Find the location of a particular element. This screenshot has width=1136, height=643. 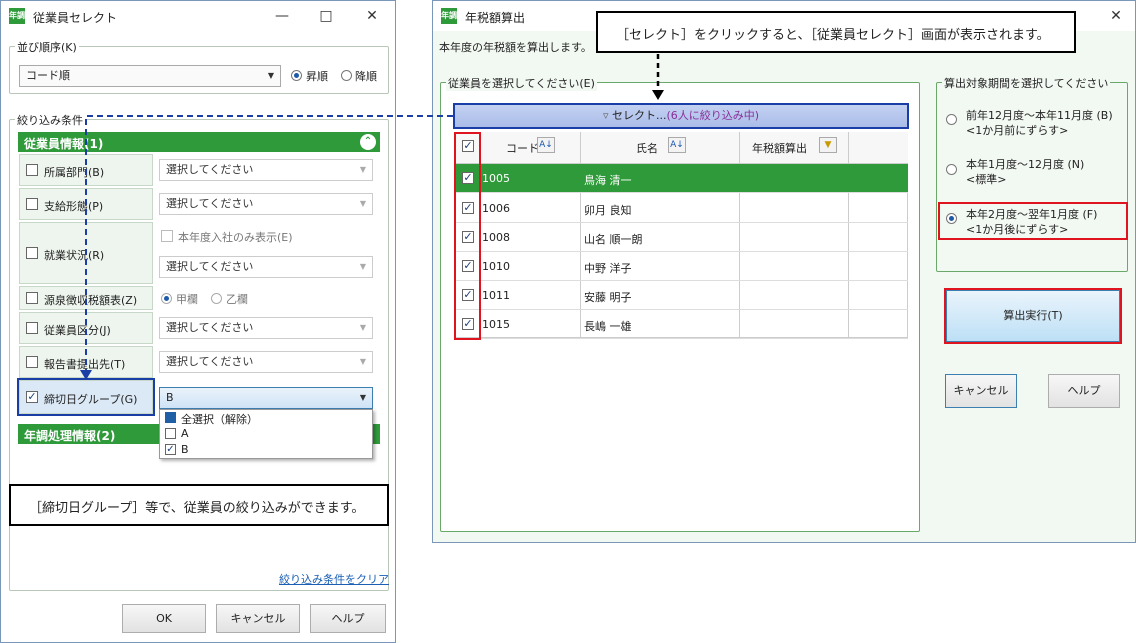

work-status-select-value: 選択してください is located at coordinates (210, 266).